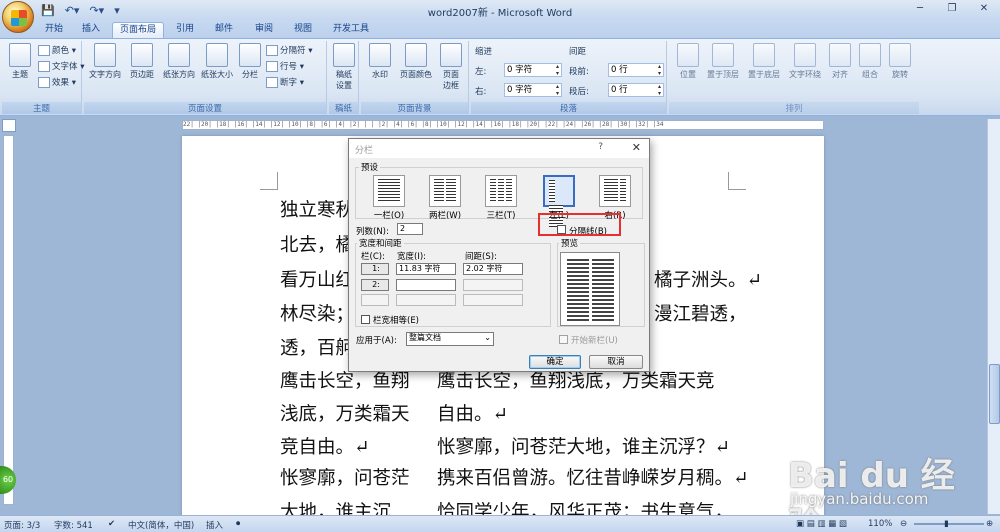 This screenshot has width=1000, height=532. I want to click on vertical-scrollbar, so click(993, 316).